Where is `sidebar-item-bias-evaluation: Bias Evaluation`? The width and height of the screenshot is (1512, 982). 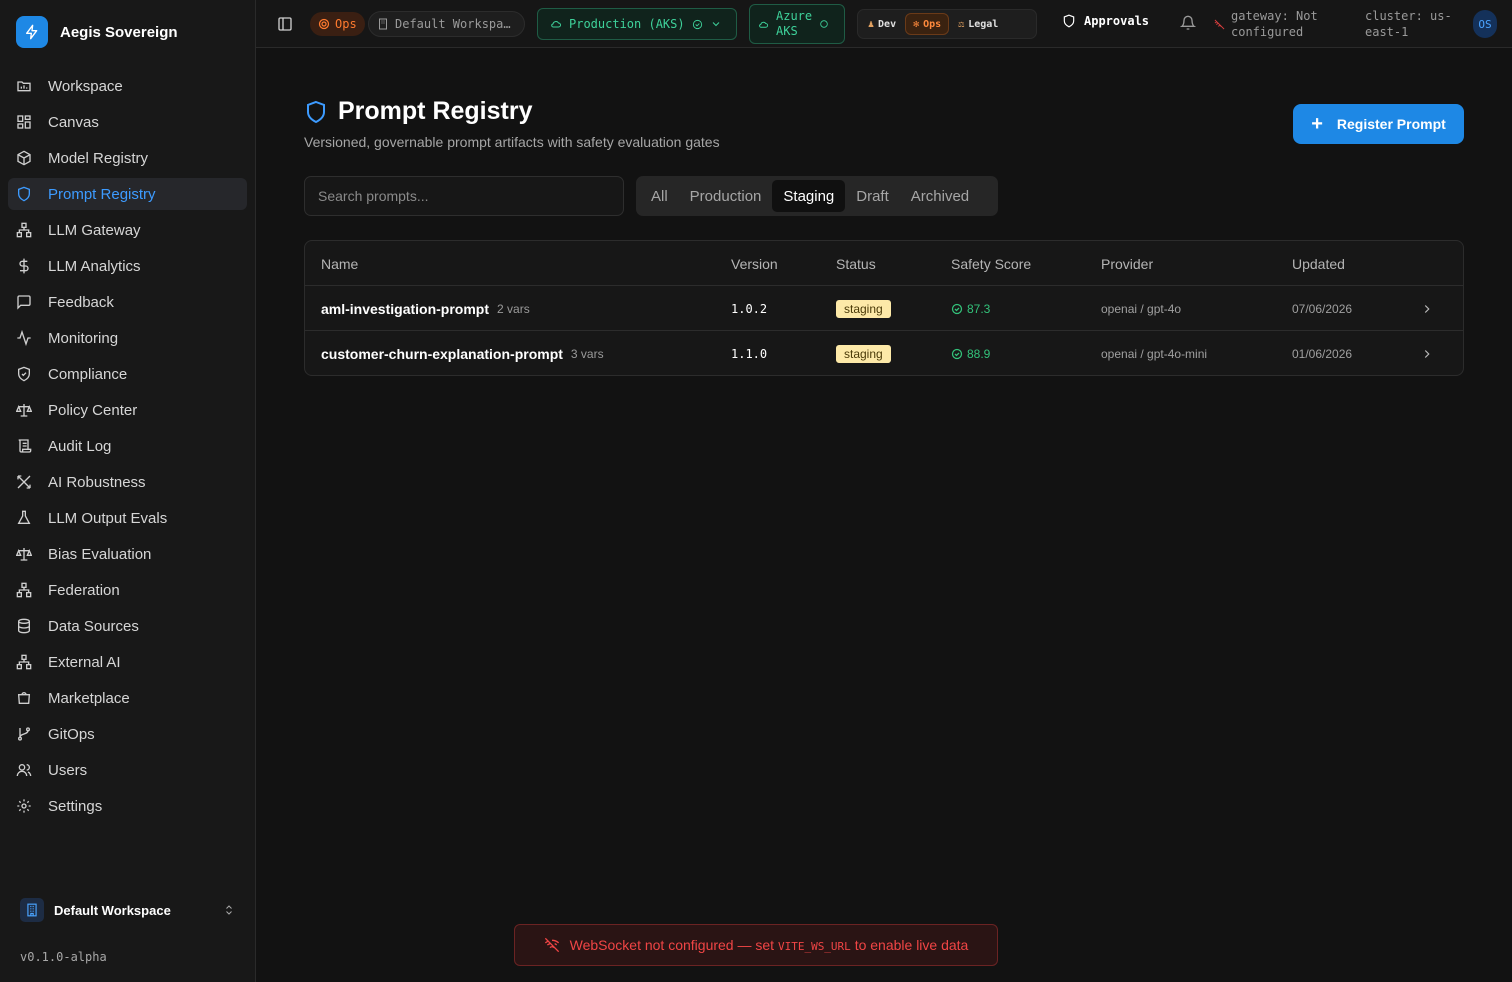
sidebar-item-bias-evaluation: Bias Evaluation is located at coordinates (127, 554).